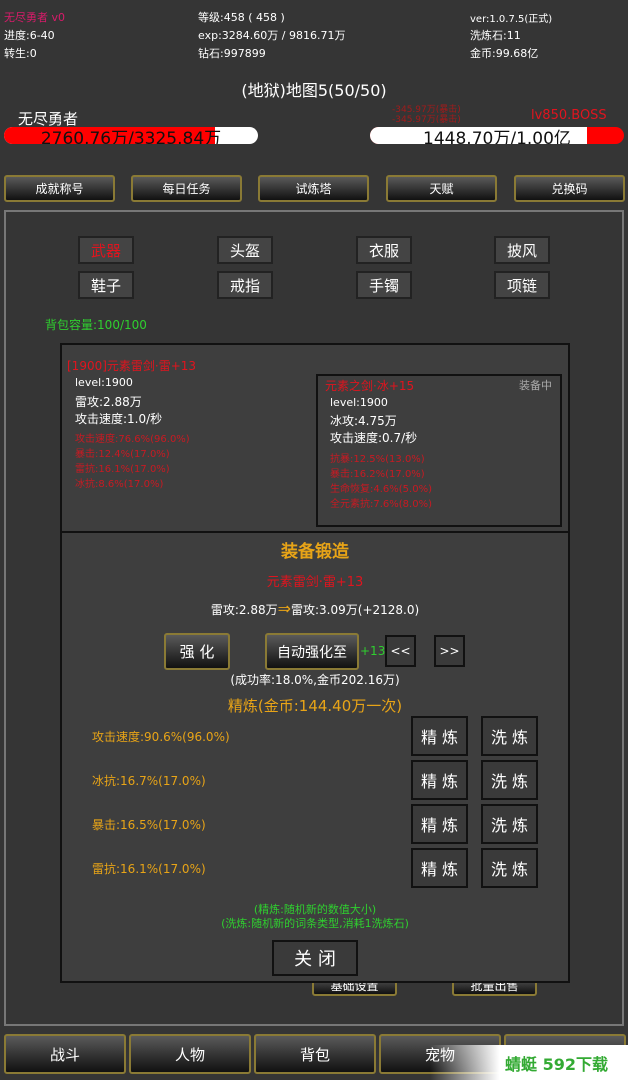  What do you see at coordinates (363, 421) in the screenshot?
I see `equipped-item-attack: 冰攻:4.75万` at bounding box center [363, 421].